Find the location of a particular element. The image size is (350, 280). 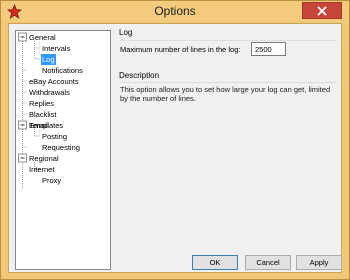

tree-item-proxy: Proxy is located at coordinates (51, 180).